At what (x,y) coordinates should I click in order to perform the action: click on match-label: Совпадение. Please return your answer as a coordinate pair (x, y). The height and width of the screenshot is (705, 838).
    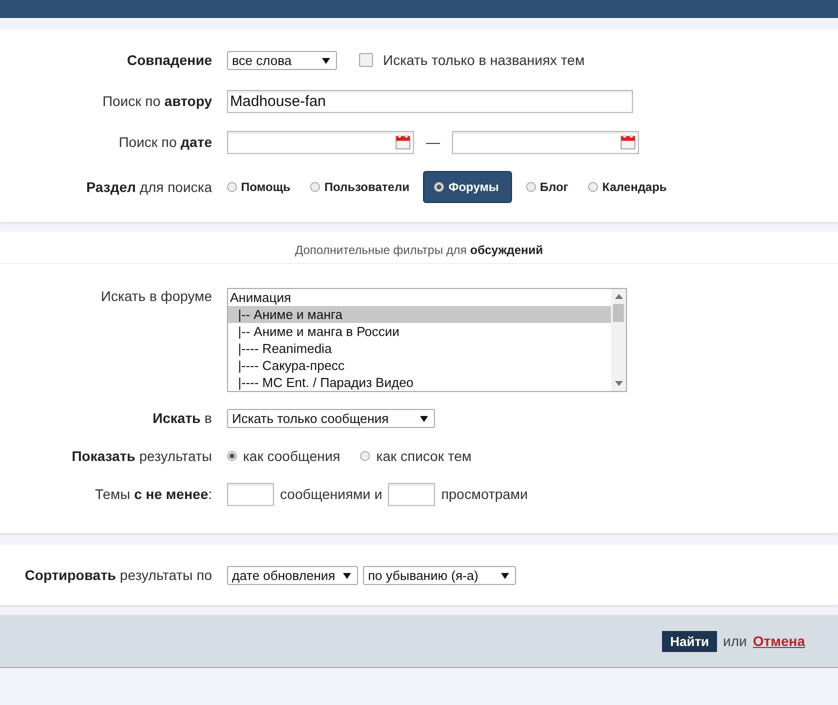
    Looking at the image, I should click on (169, 60).